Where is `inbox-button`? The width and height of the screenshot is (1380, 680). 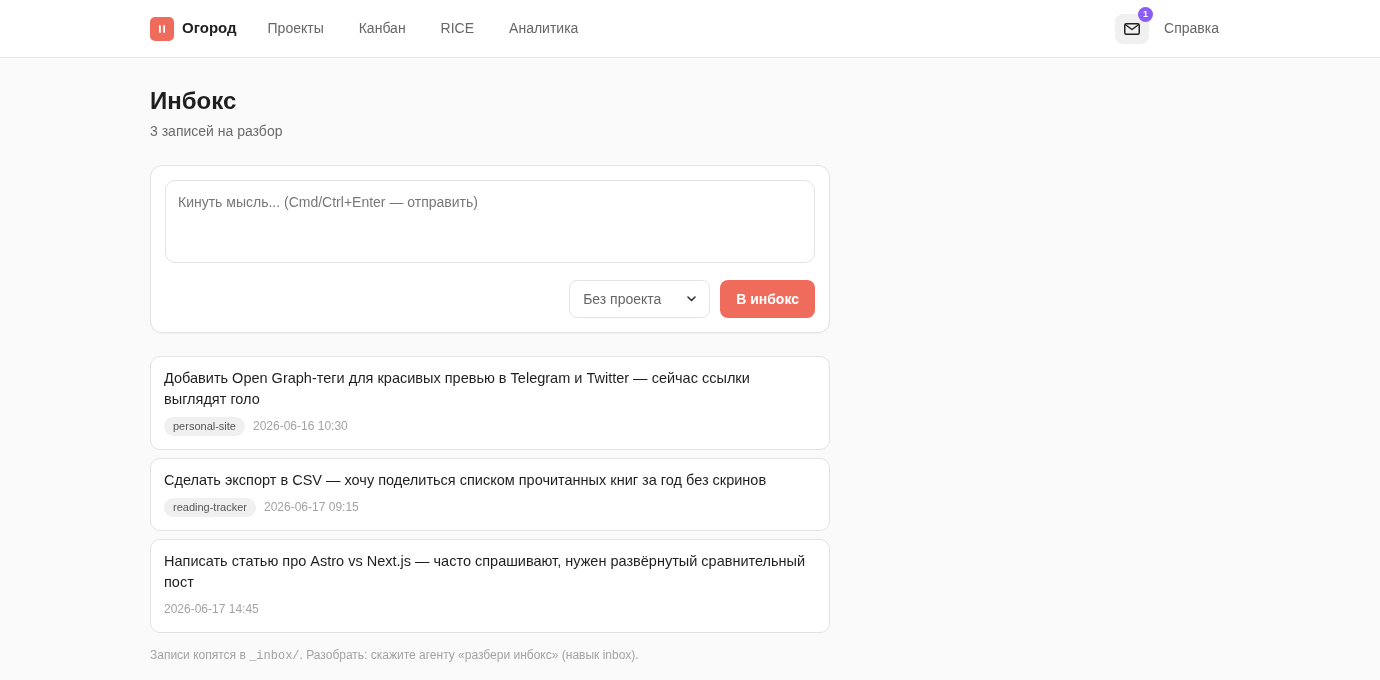 inbox-button is located at coordinates (1132, 28).